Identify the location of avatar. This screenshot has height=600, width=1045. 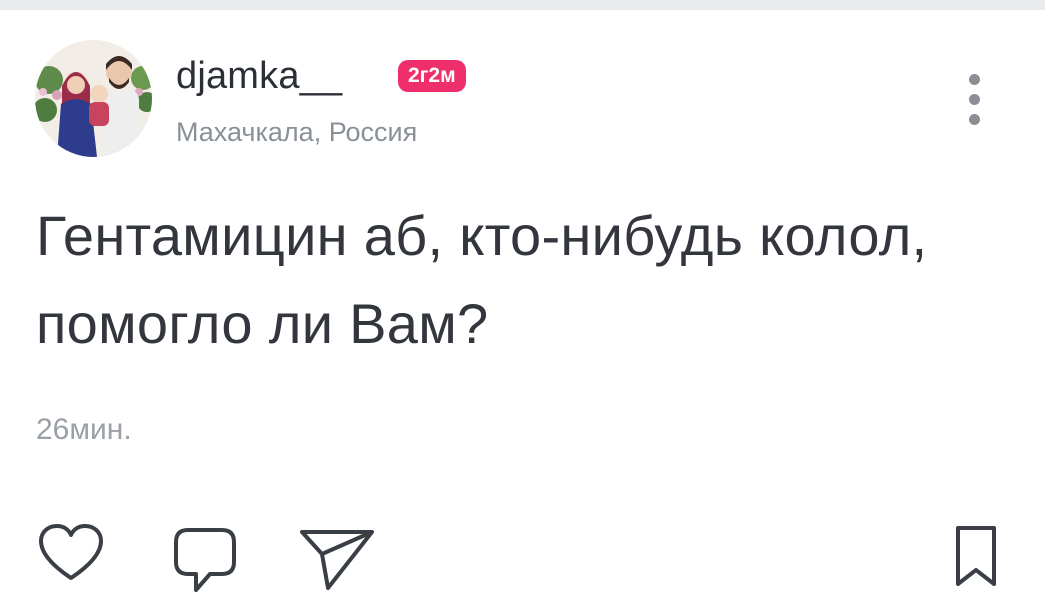
(93, 98).